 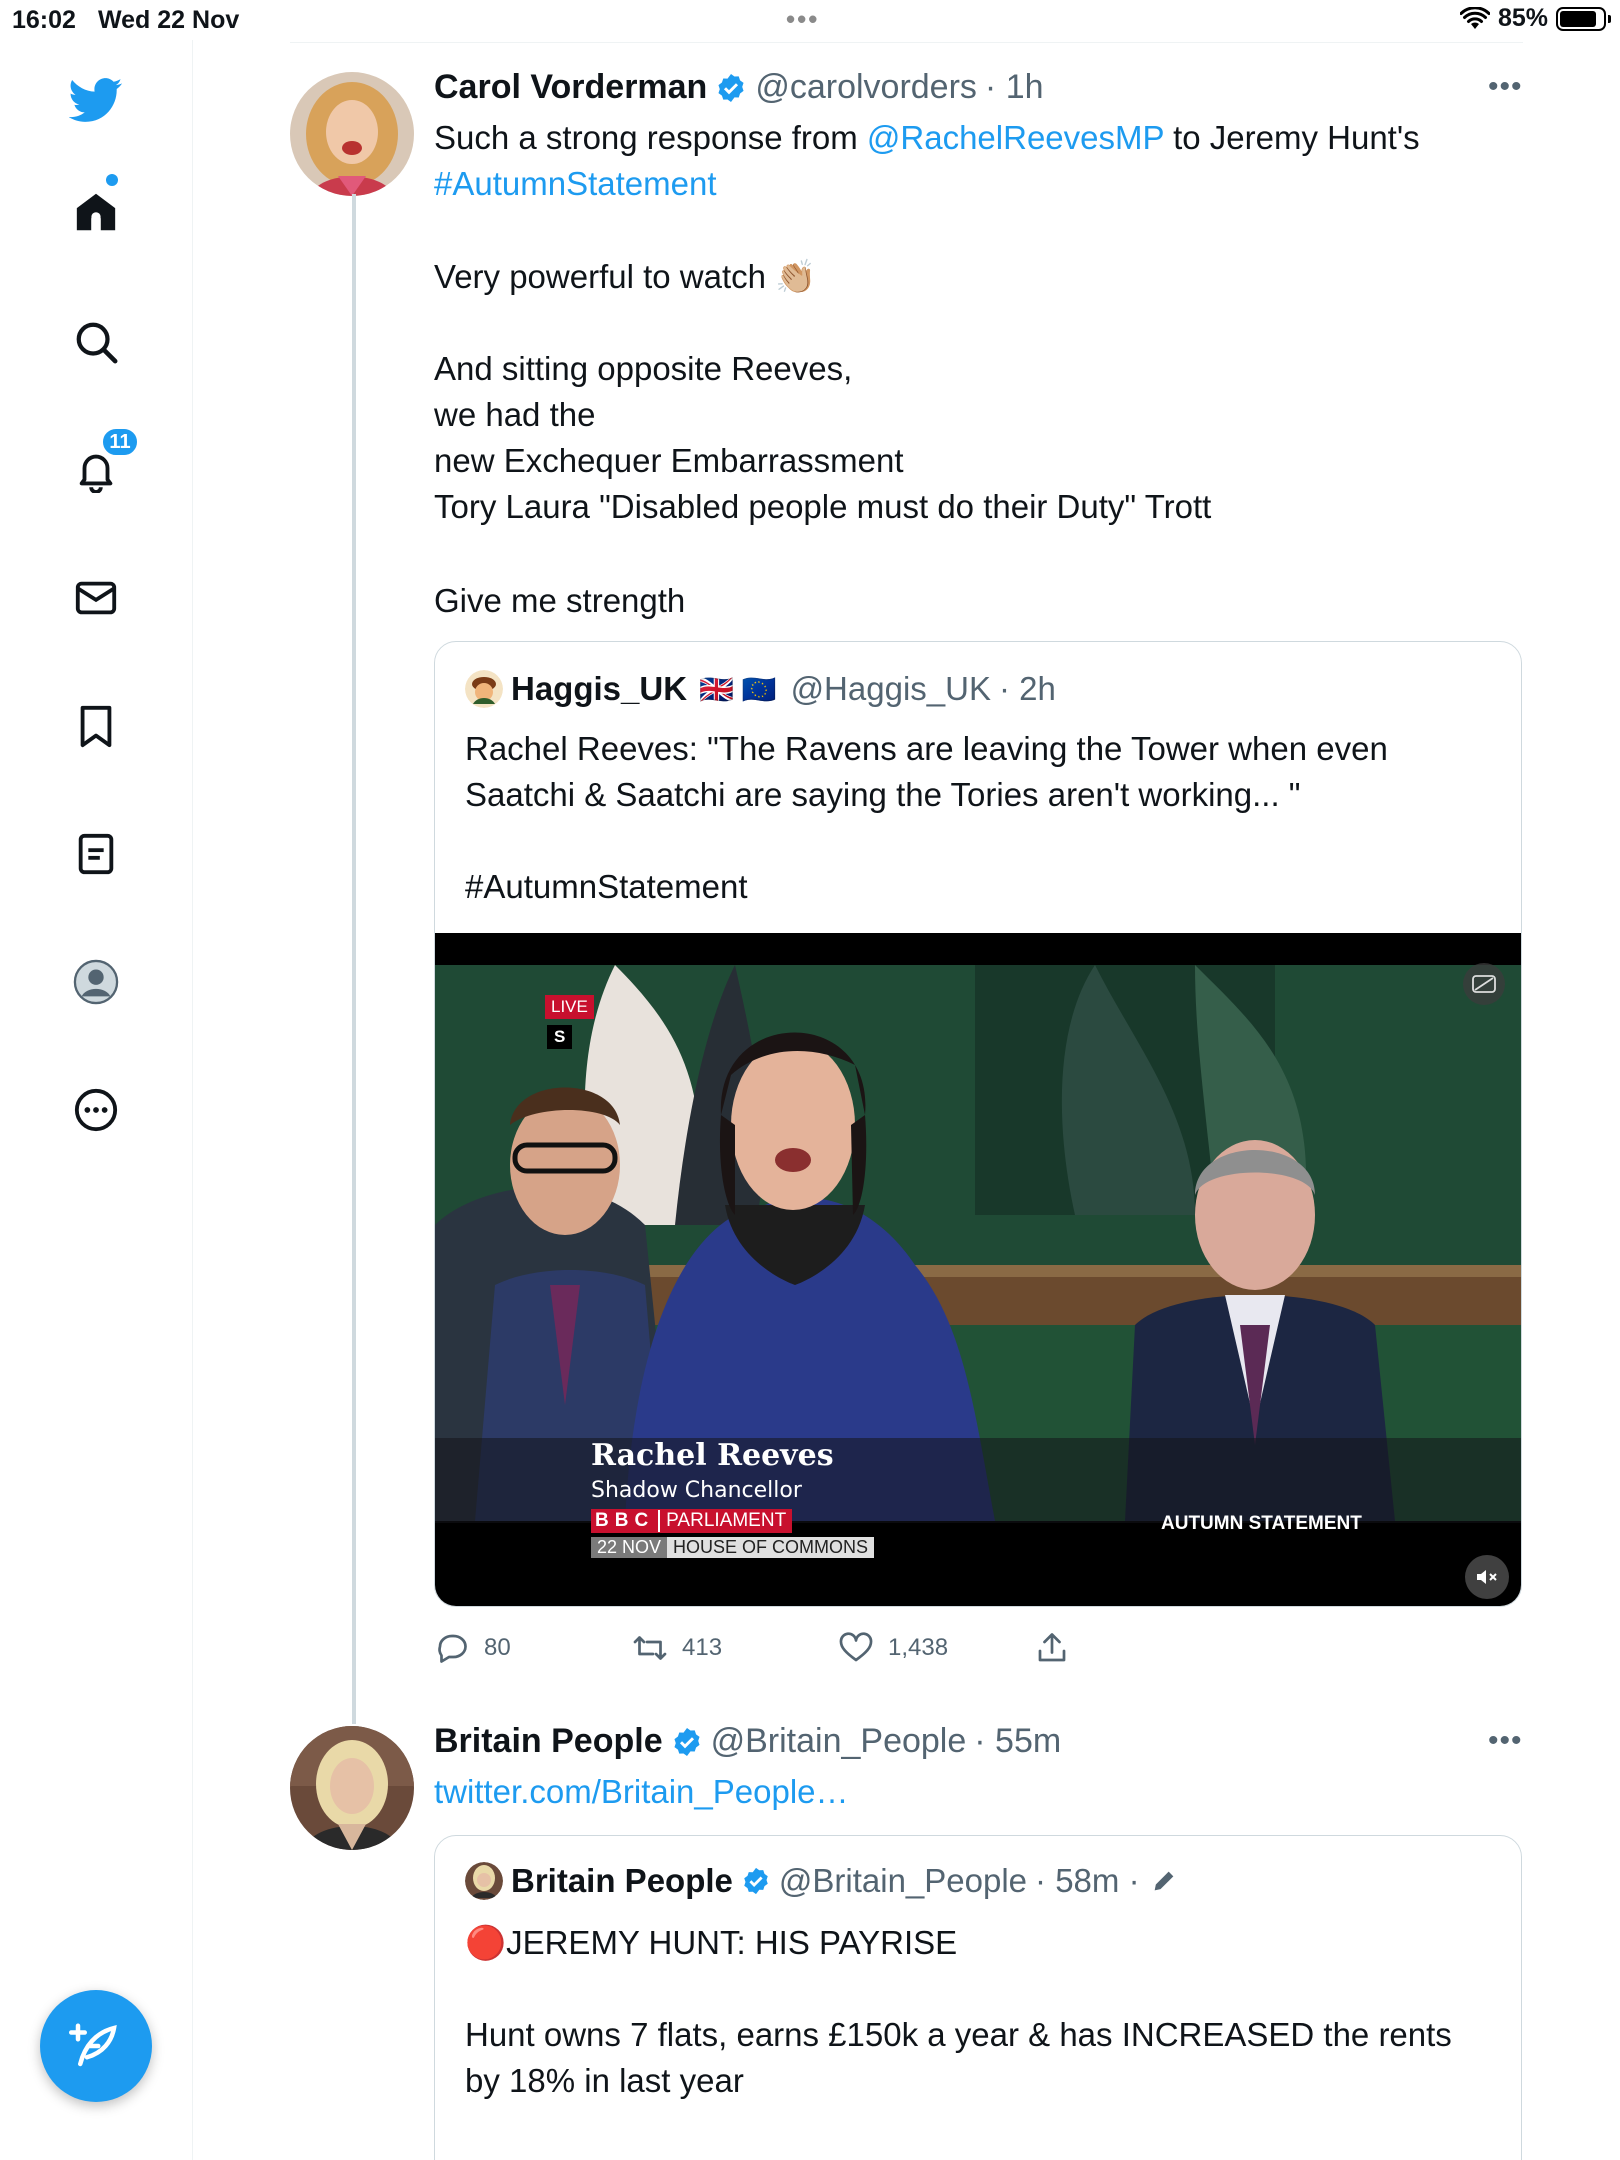 What do you see at coordinates (839, 1741) in the screenshot?
I see `author-handle: @Britain_People` at bounding box center [839, 1741].